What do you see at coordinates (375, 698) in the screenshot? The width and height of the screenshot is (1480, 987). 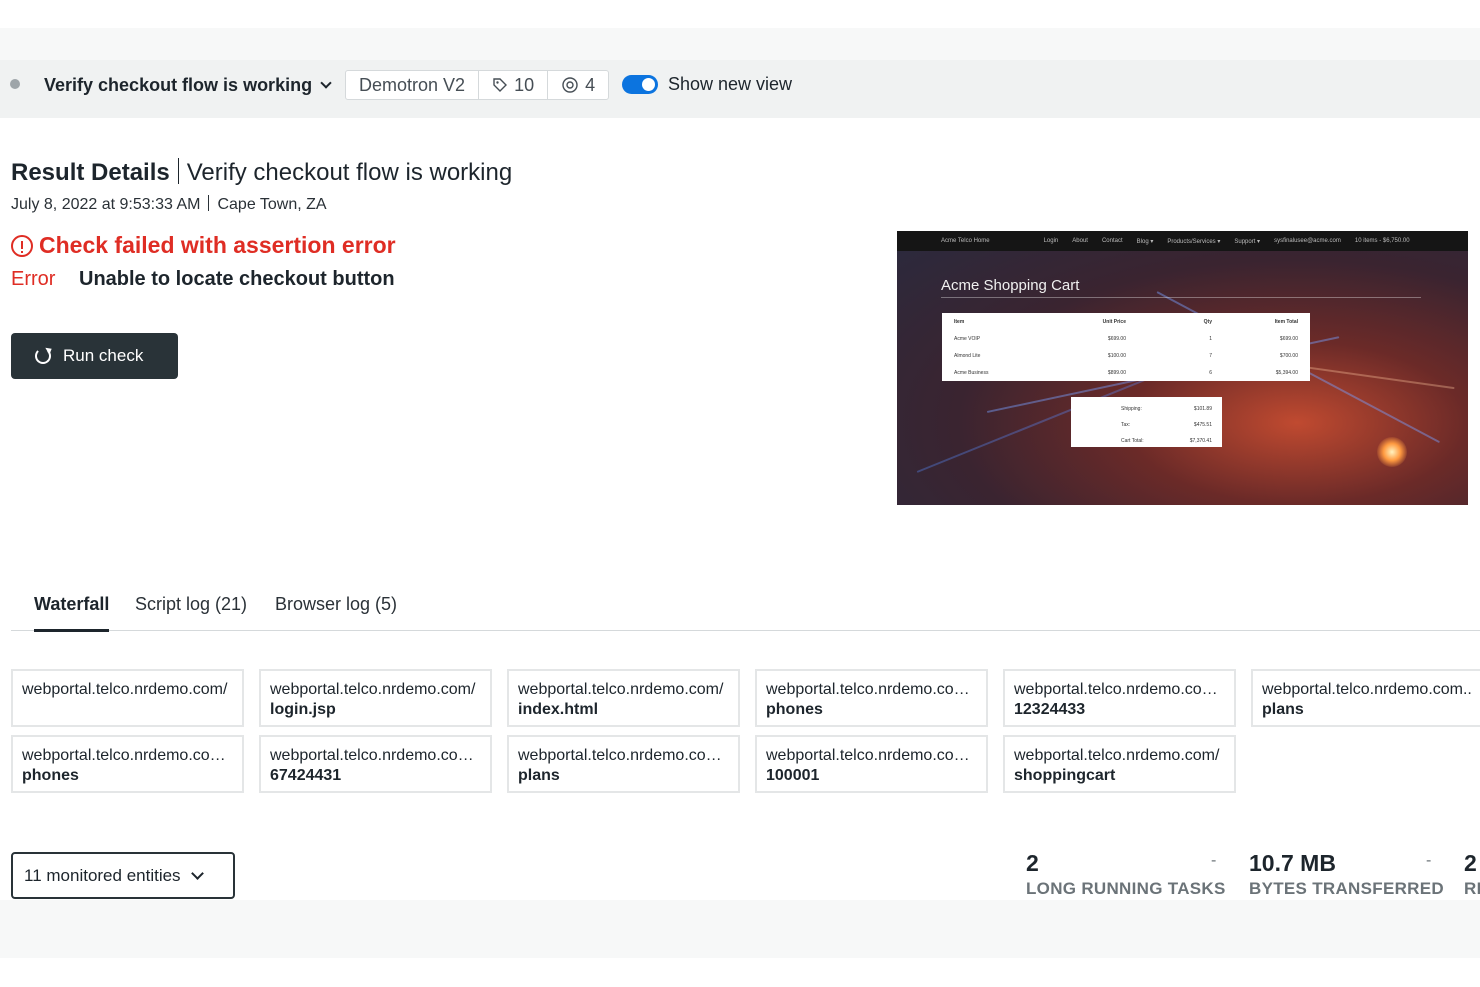 I see `waterfall-card: webportal.telco.nrdemo.com/login.jsp` at bounding box center [375, 698].